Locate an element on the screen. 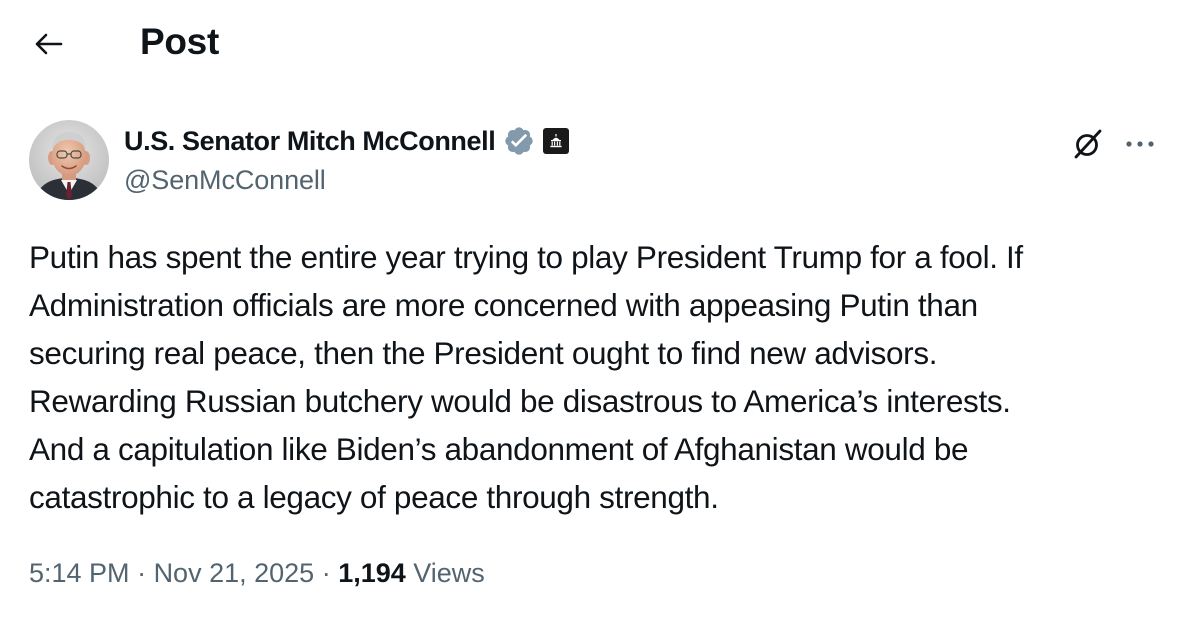 The height and width of the screenshot is (618, 1184). views-label: Views is located at coordinates (445, 573).